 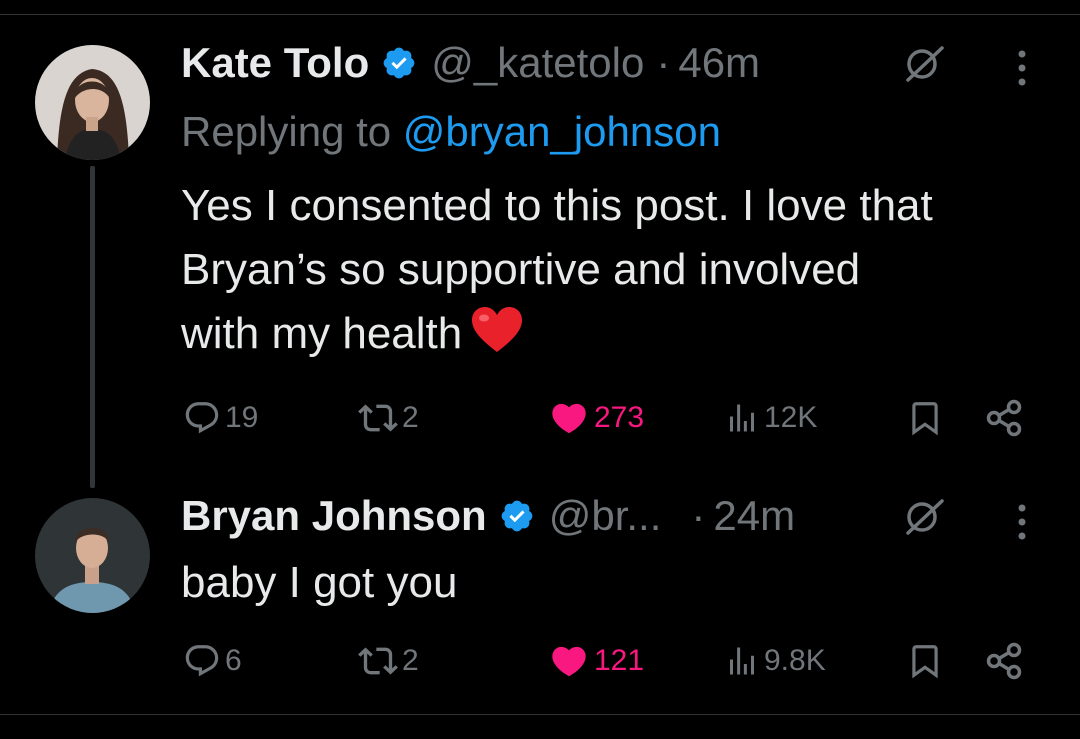 I want to click on views-button: 12K, so click(x=770, y=418).